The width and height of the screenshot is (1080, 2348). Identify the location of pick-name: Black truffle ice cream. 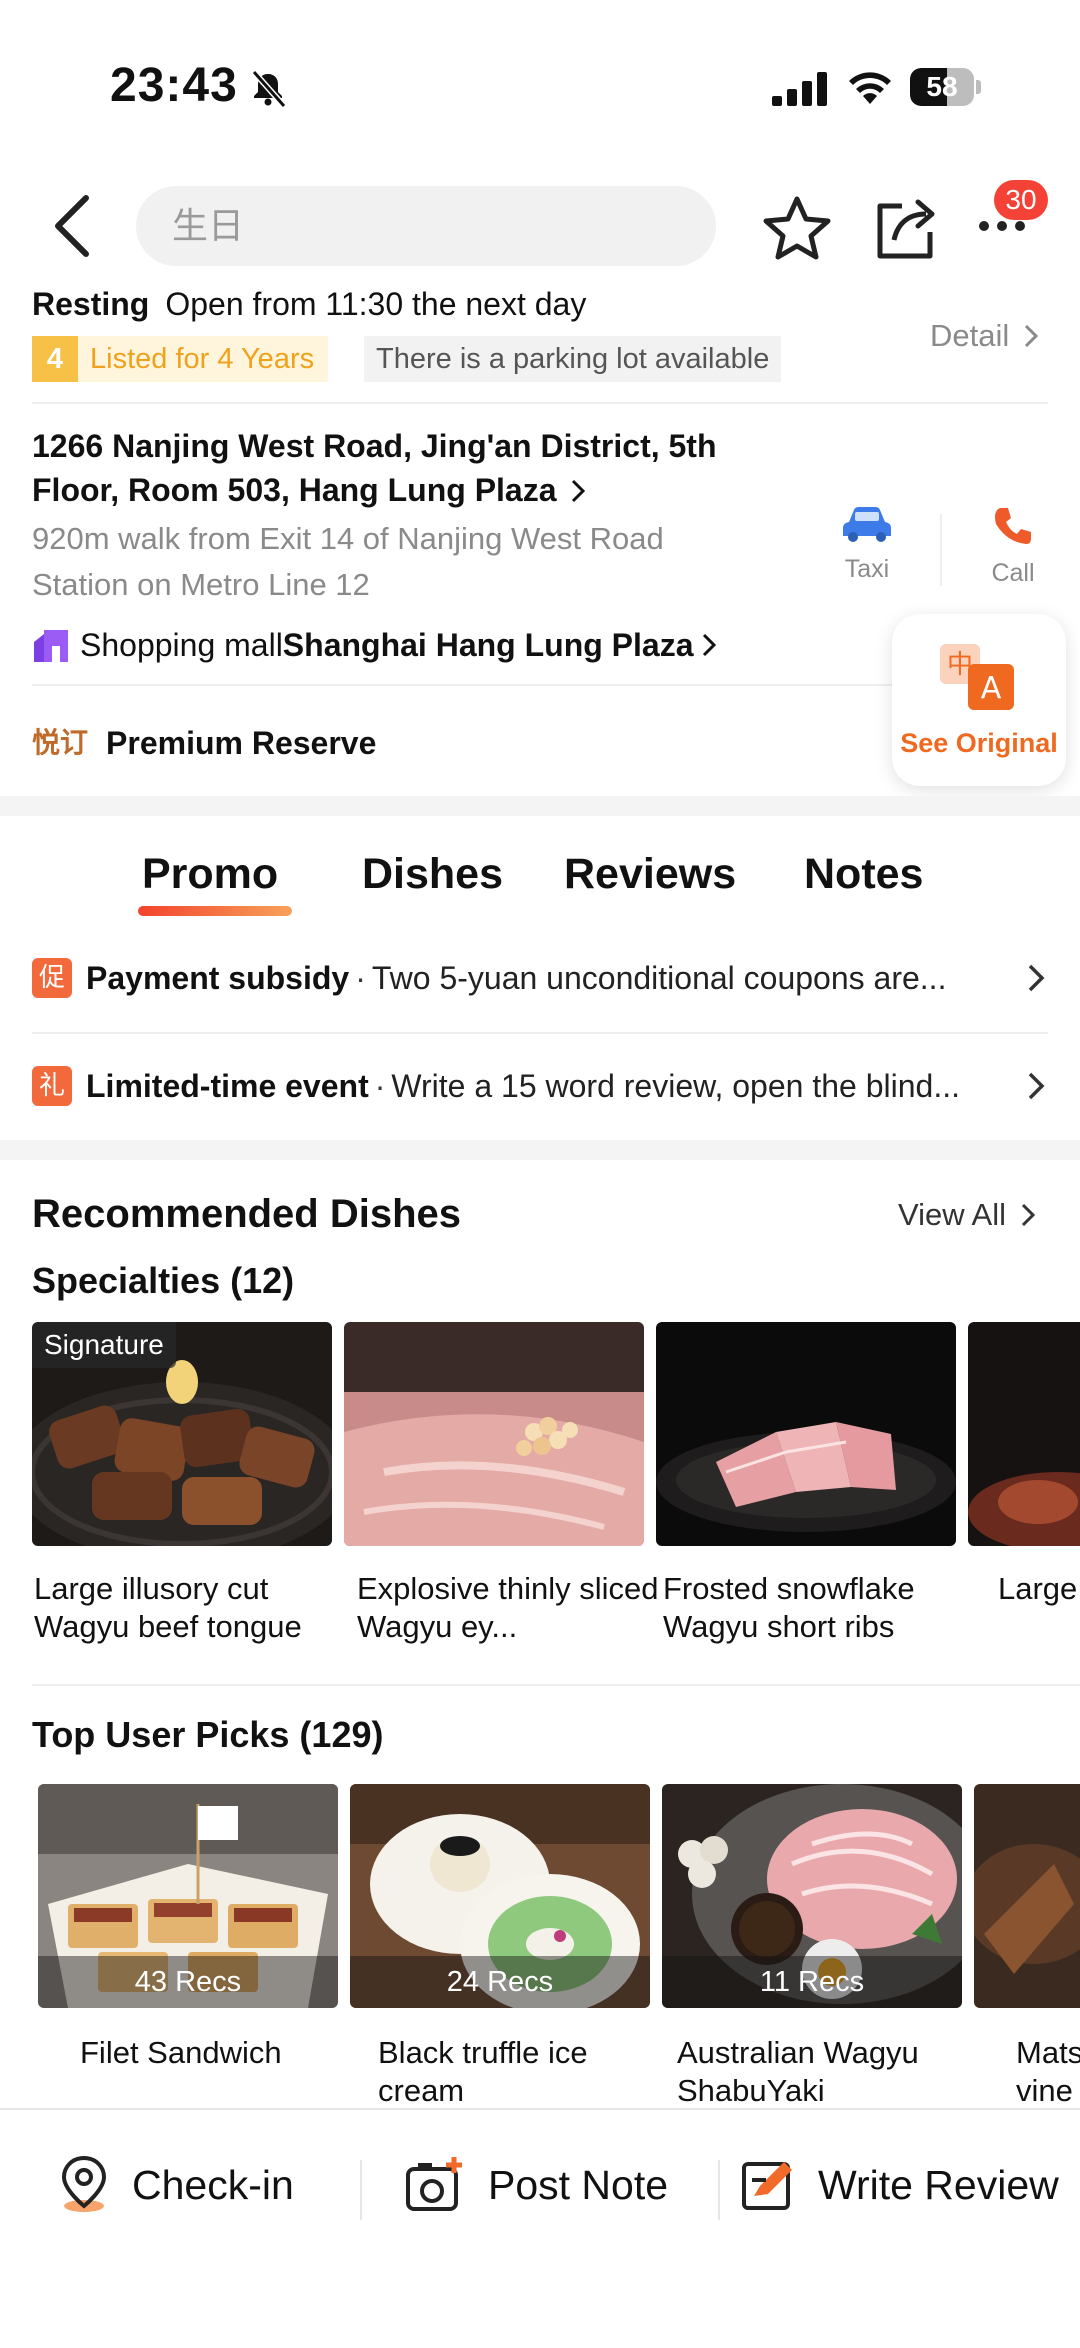
(483, 2071).